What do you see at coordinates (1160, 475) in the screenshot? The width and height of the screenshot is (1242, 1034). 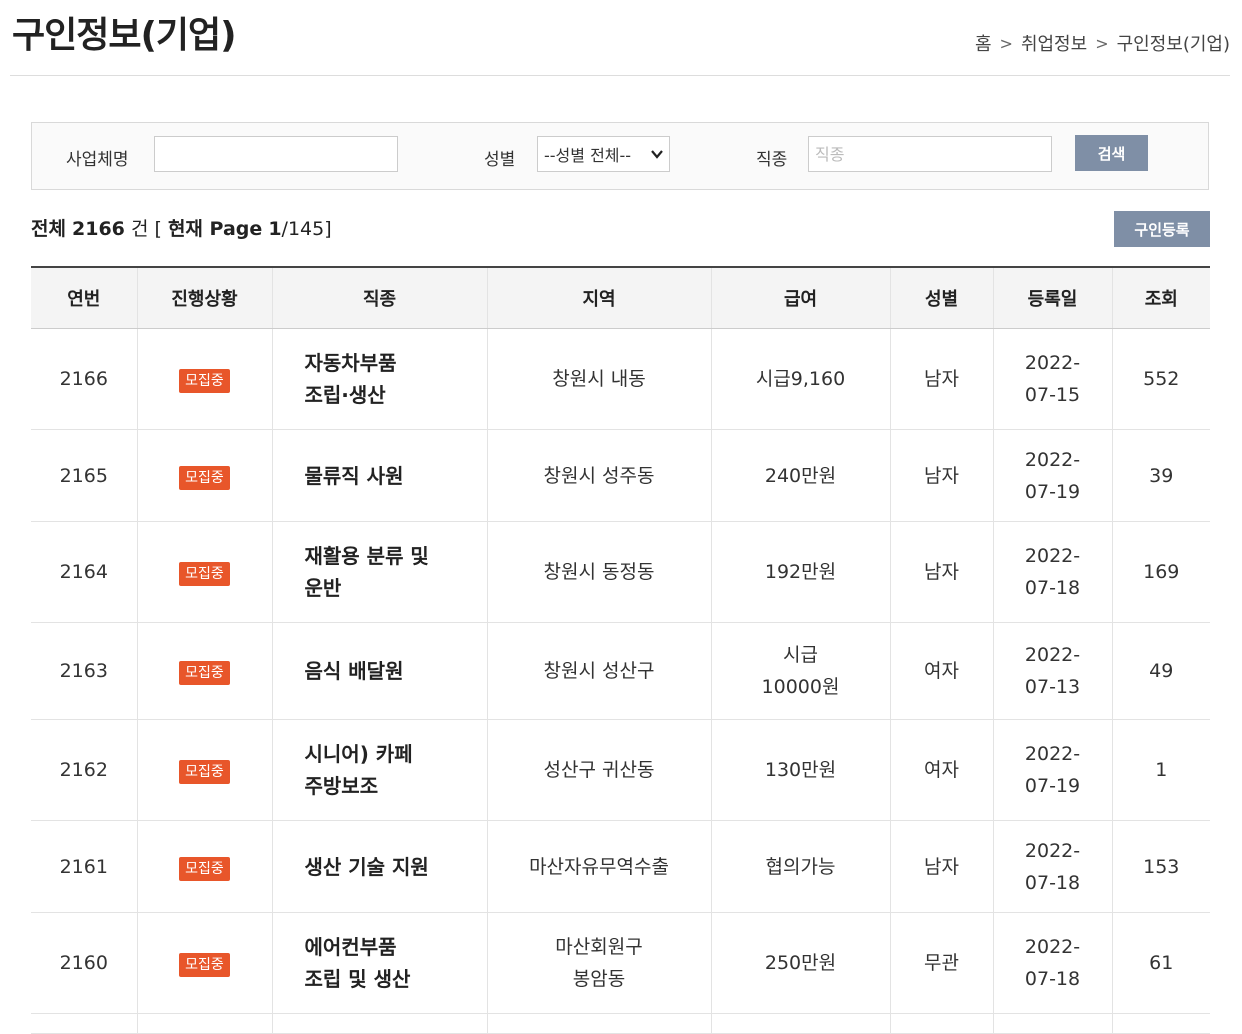 I see `cell-views: 39` at bounding box center [1160, 475].